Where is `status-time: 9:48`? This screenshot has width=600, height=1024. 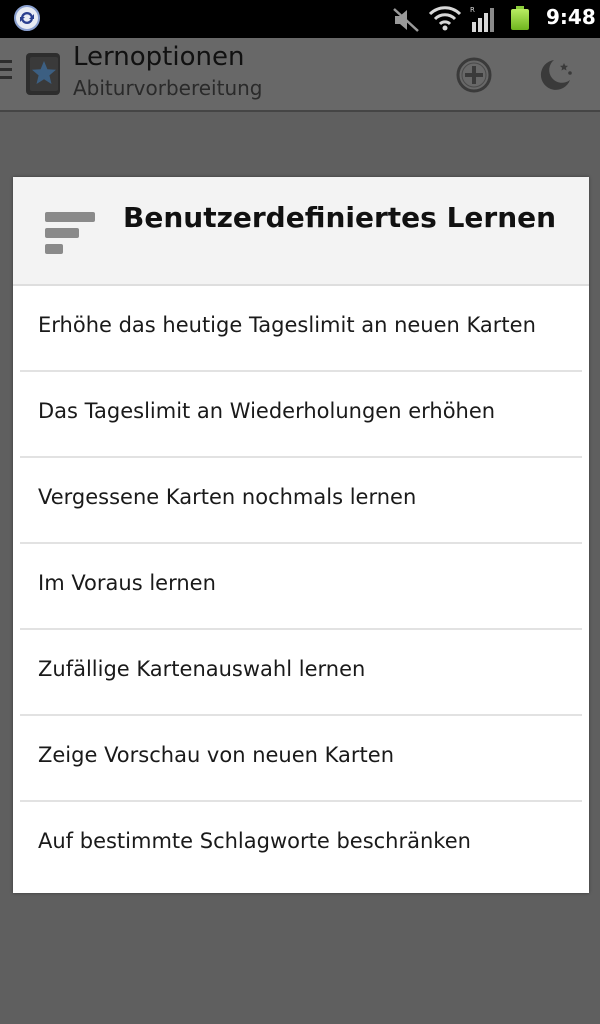
status-time: 9:48 is located at coordinates (571, 17).